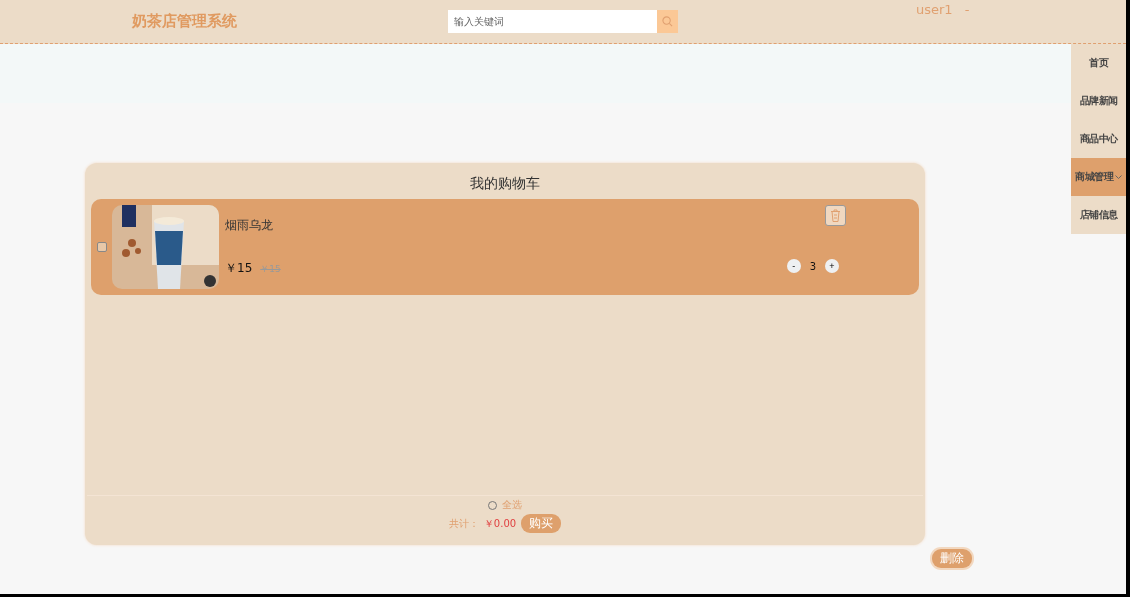 The height and width of the screenshot is (597, 1130). What do you see at coordinates (239, 268) in the screenshot?
I see `price: ￥15` at bounding box center [239, 268].